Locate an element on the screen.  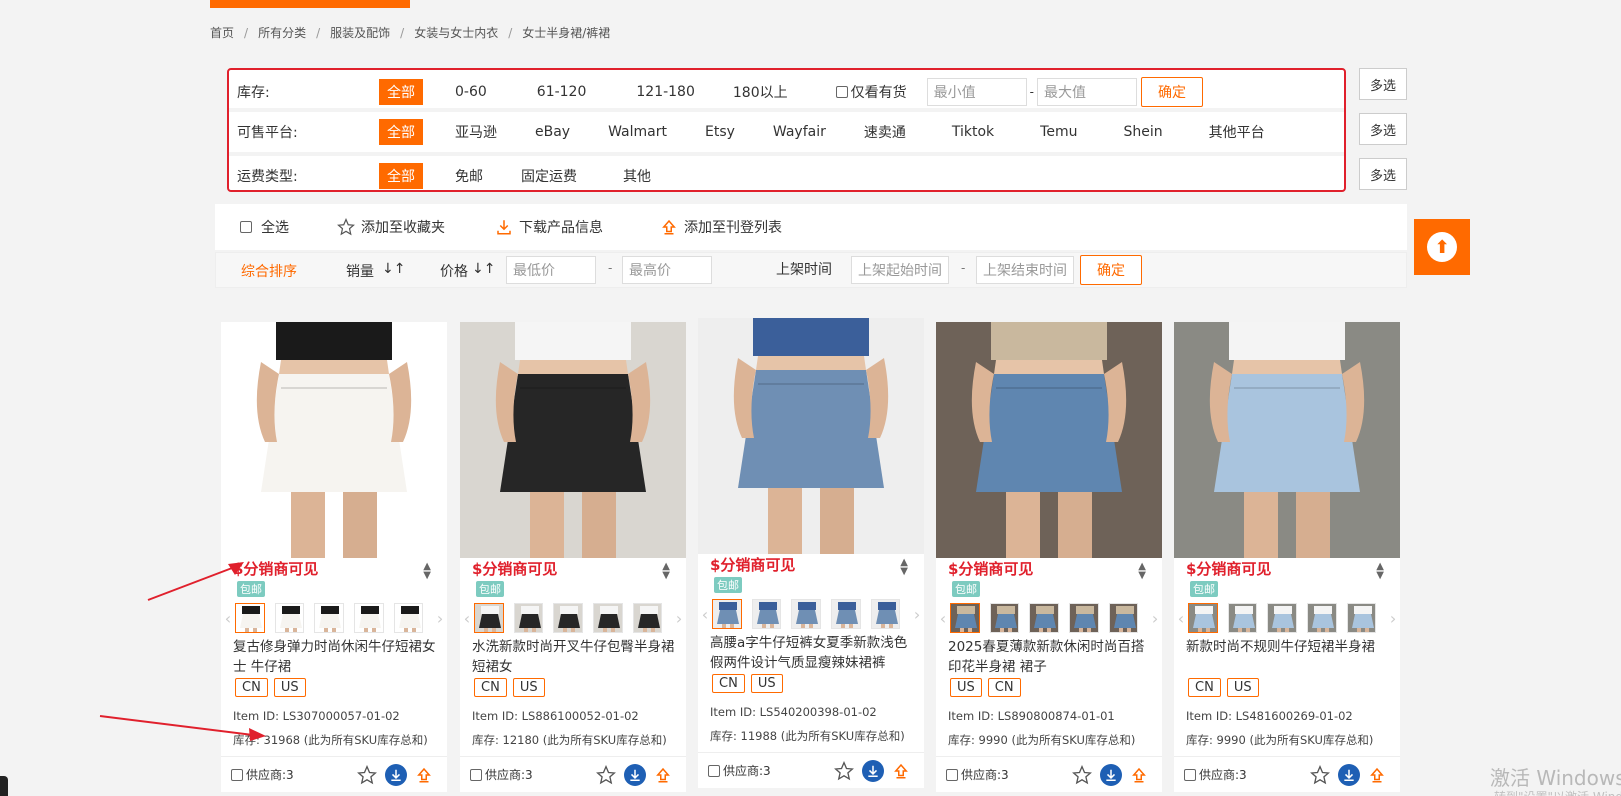
platform-option-wayfair: Wayfair is located at coordinates (799, 132).